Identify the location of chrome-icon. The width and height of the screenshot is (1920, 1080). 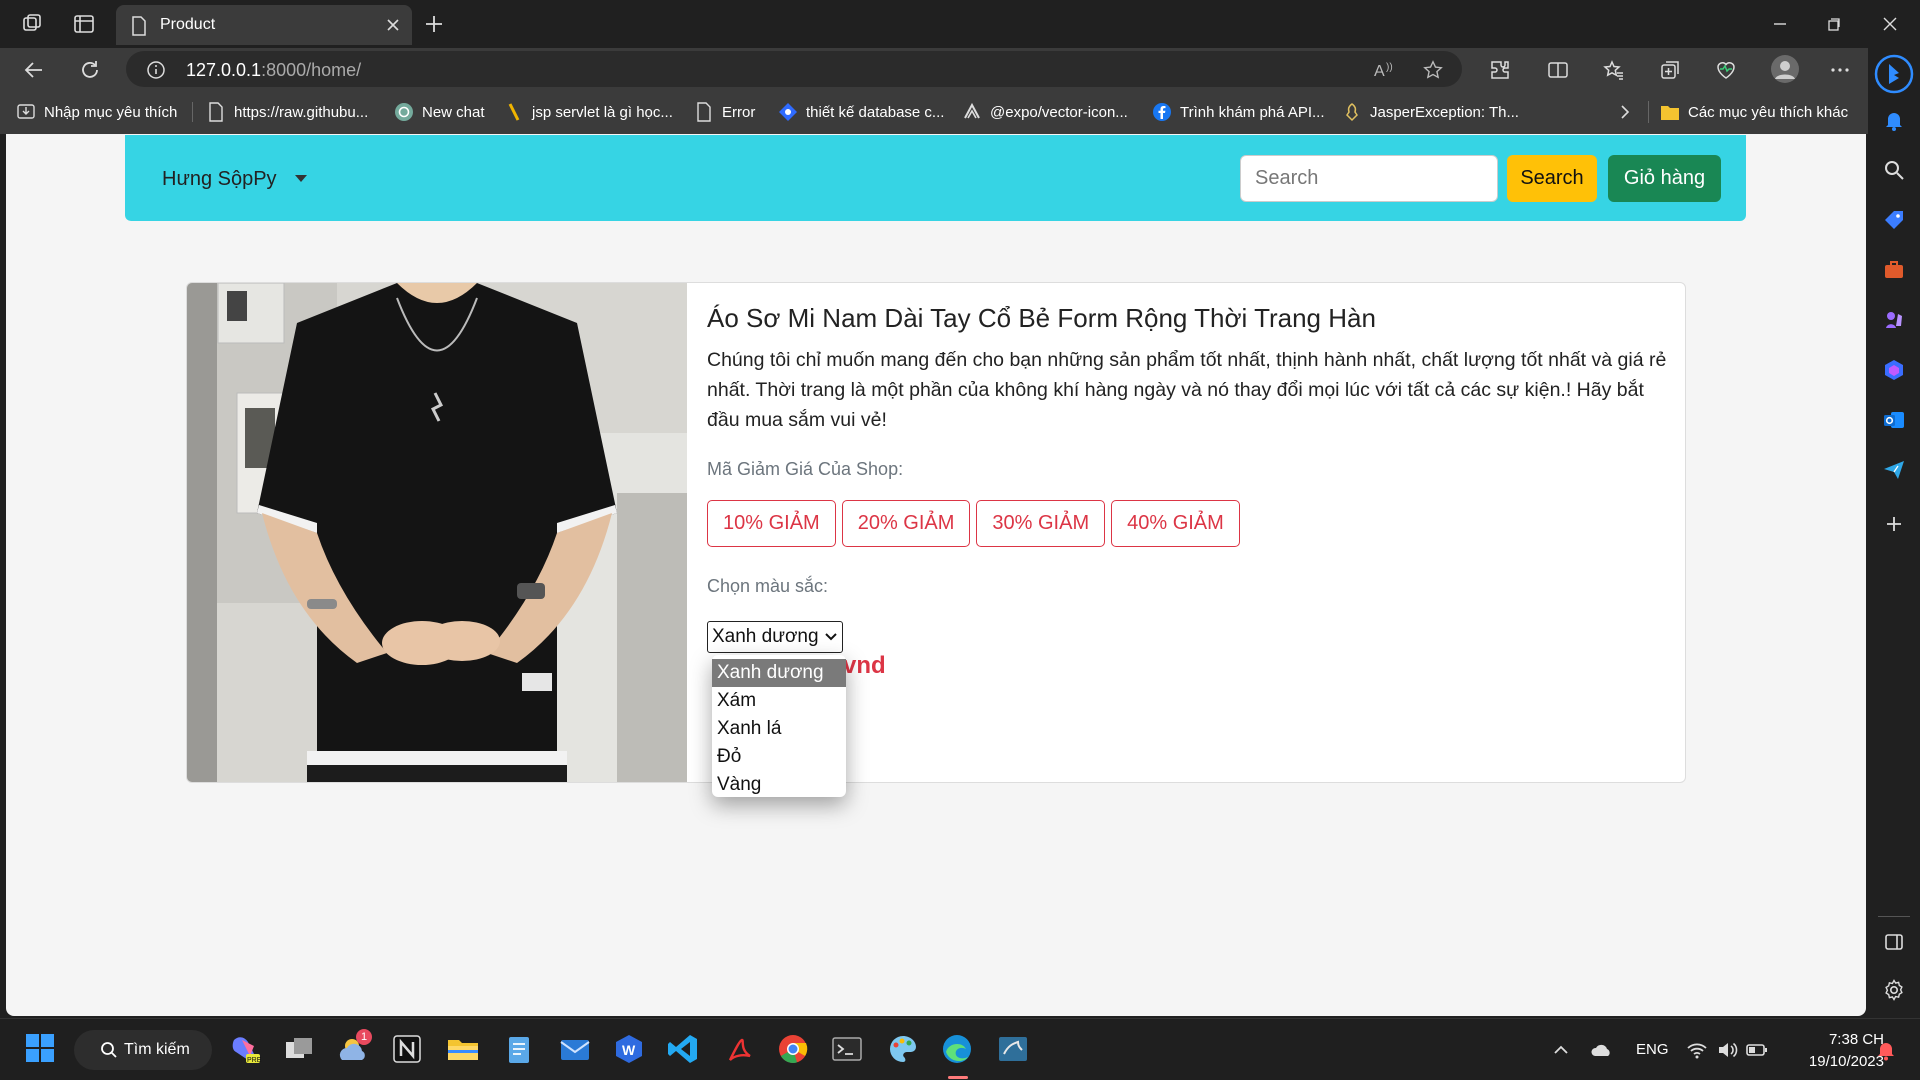
(793, 1049).